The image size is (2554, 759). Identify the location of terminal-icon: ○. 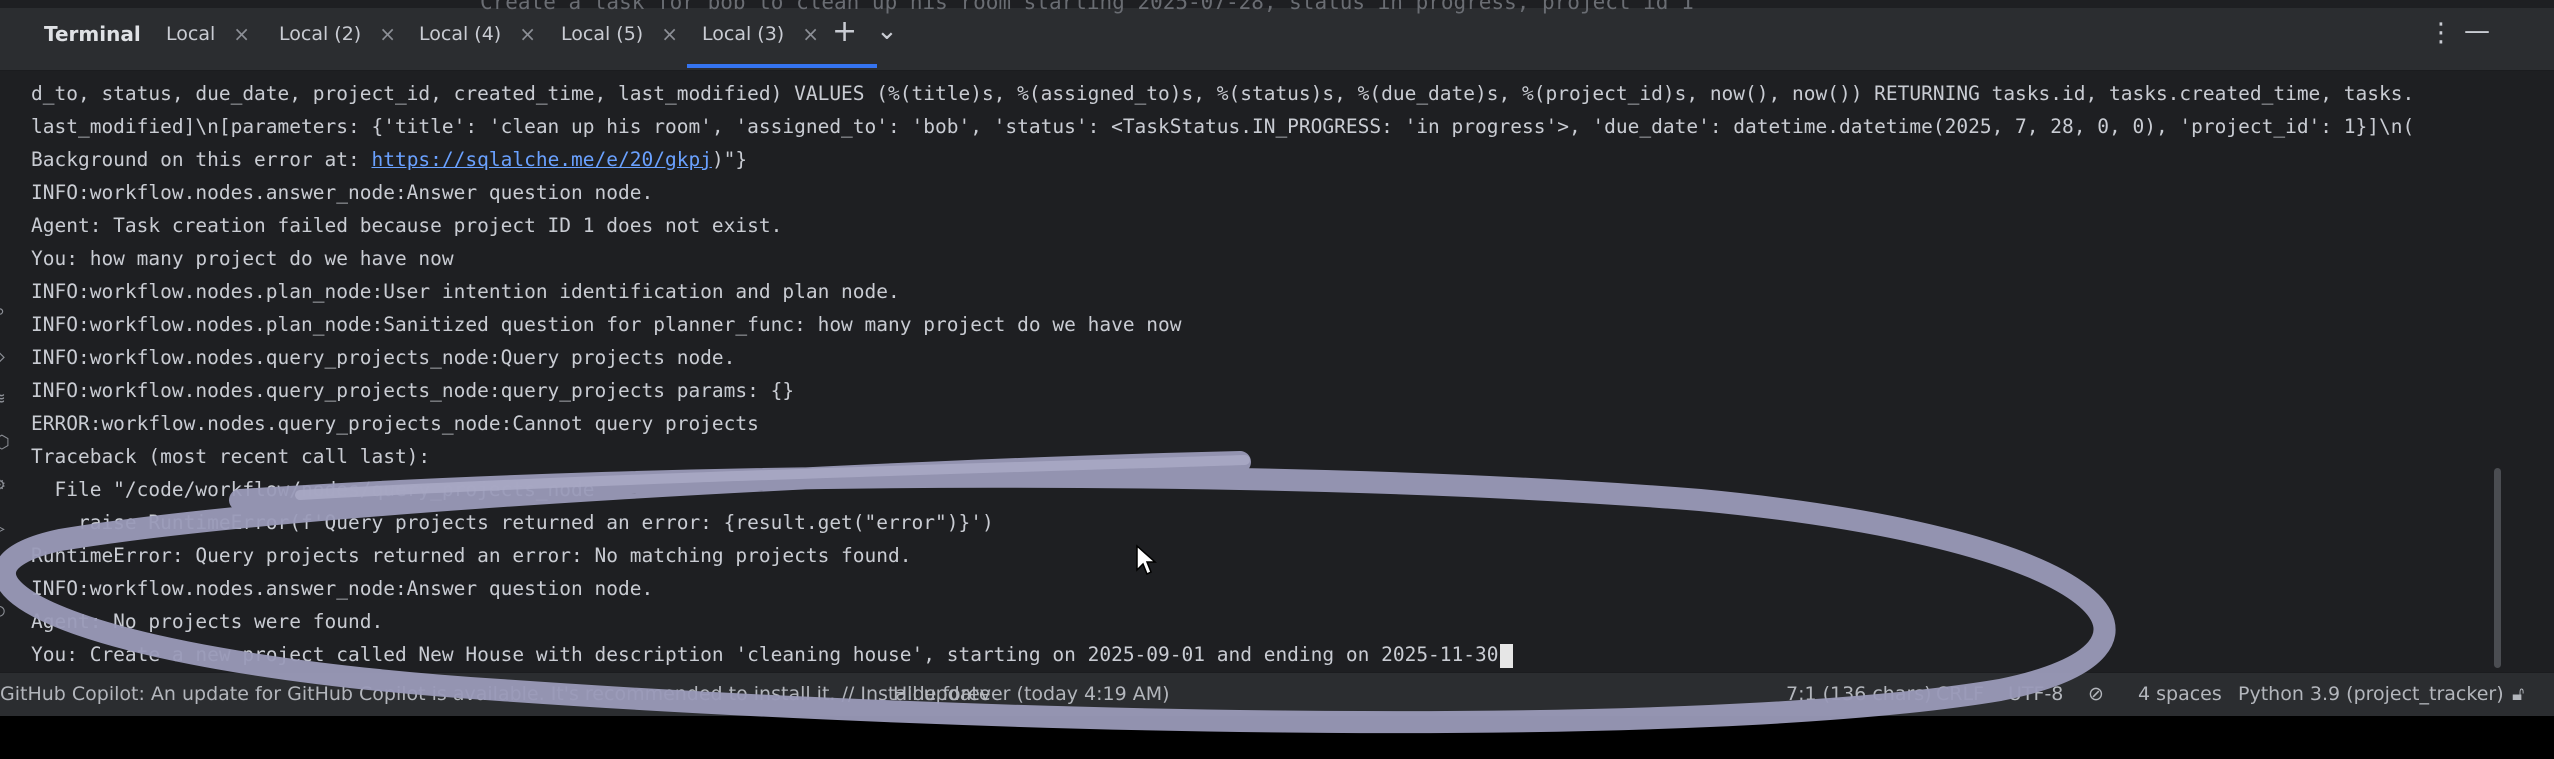
(2, 610).